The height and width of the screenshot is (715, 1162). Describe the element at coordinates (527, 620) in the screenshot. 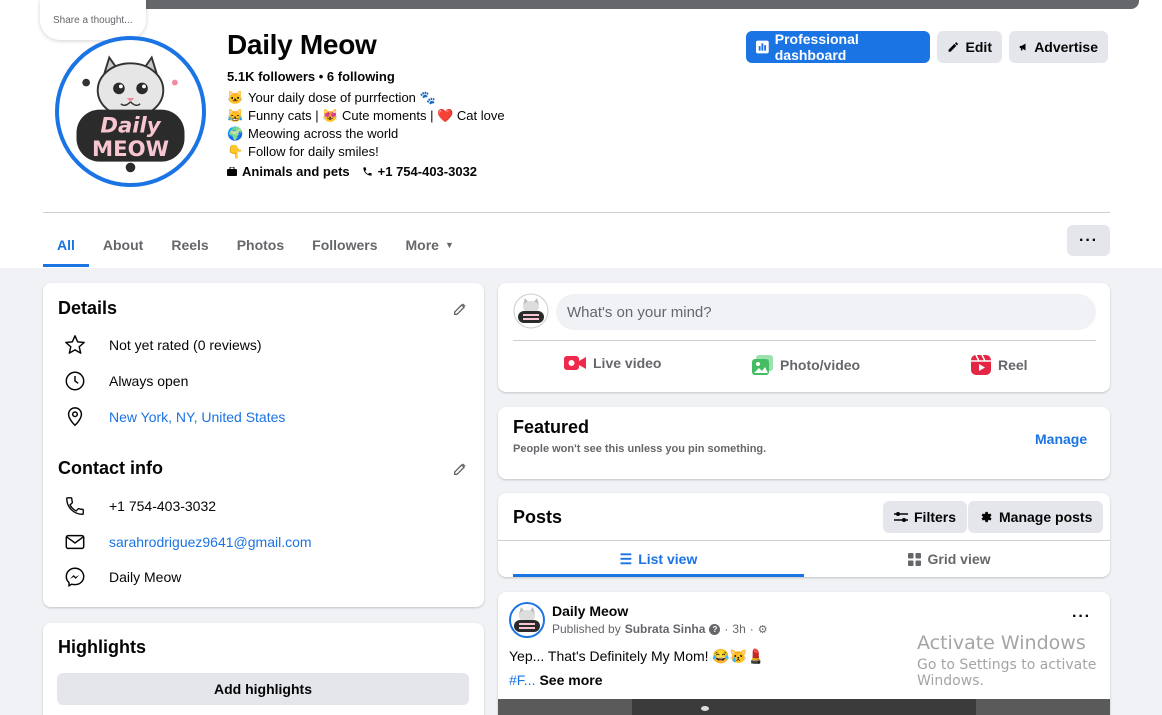

I see `post-author-avatar` at that location.